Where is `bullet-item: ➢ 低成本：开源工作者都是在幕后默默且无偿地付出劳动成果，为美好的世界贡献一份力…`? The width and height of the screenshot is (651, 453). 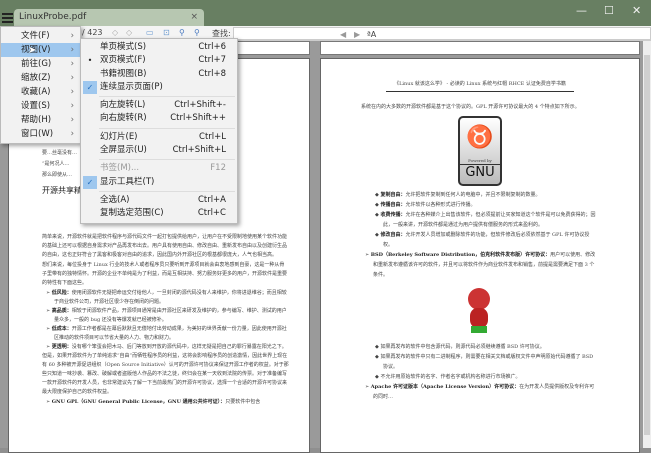
bullet-item: ➢ 低成本：开源工作者都是在幕后默默且无偿地付出劳动成果，为美好的世界贡献一份力… is located at coordinates (166, 333).